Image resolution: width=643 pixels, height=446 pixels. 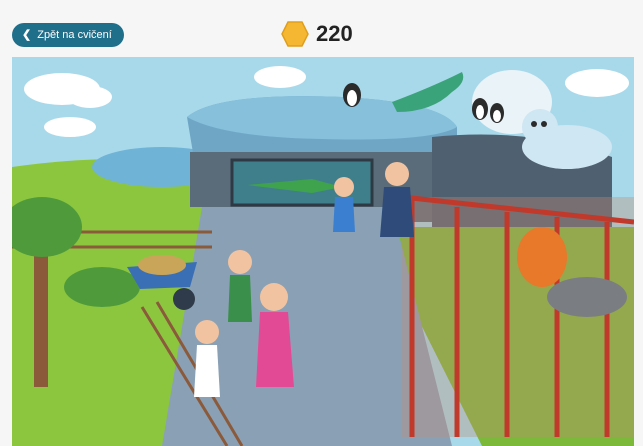 I want to click on score-value: 220, so click(x=334, y=33).